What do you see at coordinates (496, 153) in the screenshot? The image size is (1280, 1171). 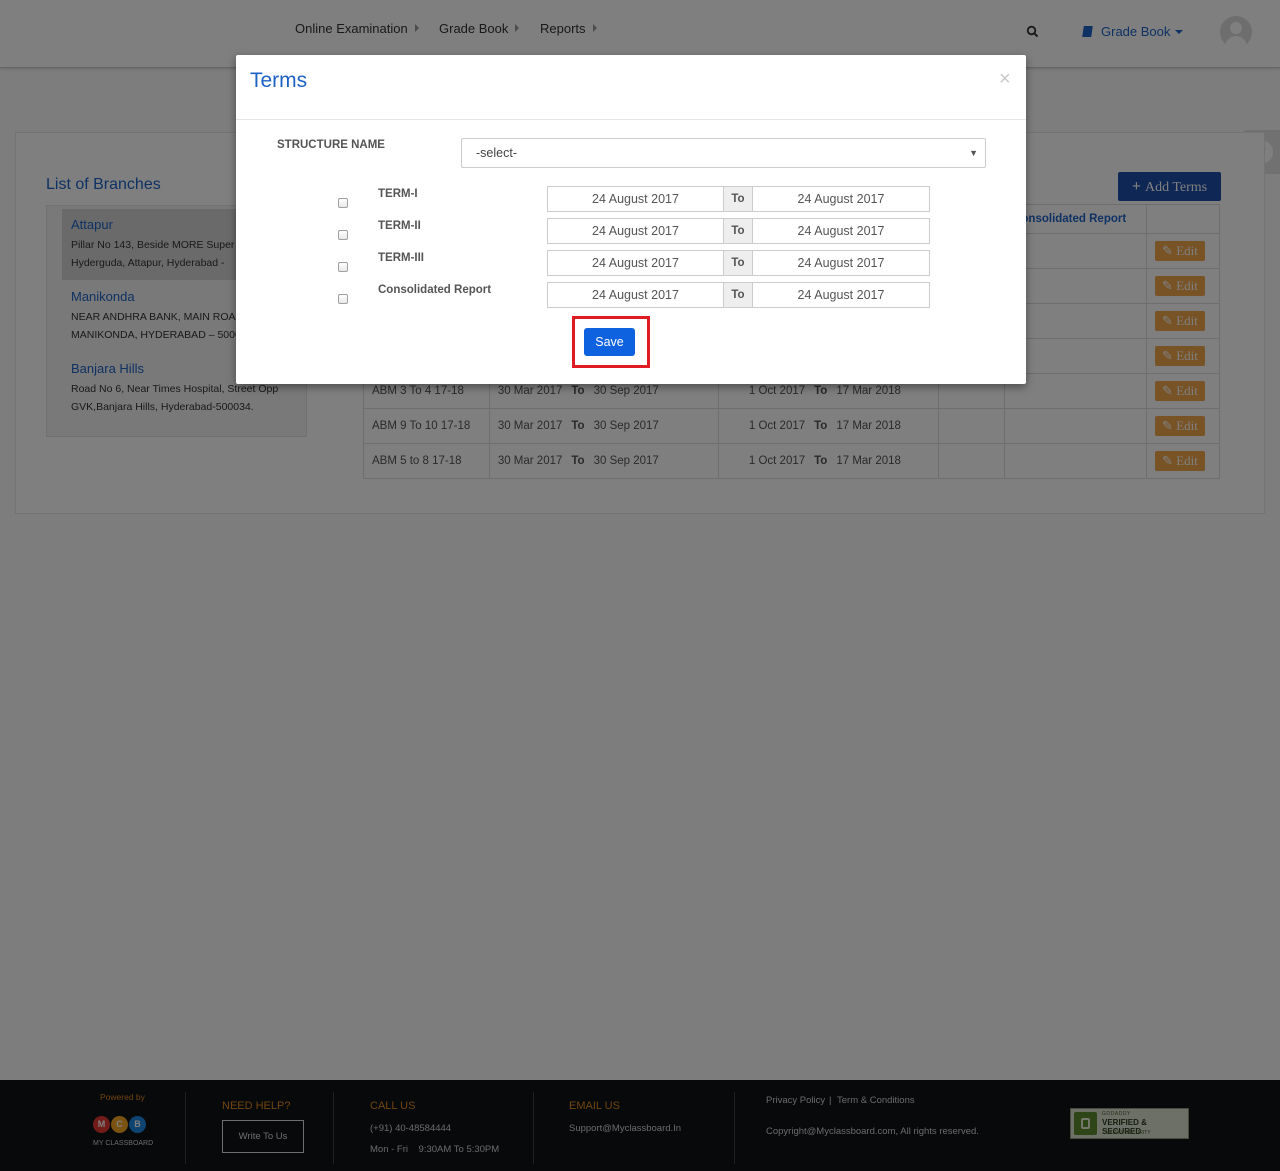 I see `structure-name-value: -select-` at bounding box center [496, 153].